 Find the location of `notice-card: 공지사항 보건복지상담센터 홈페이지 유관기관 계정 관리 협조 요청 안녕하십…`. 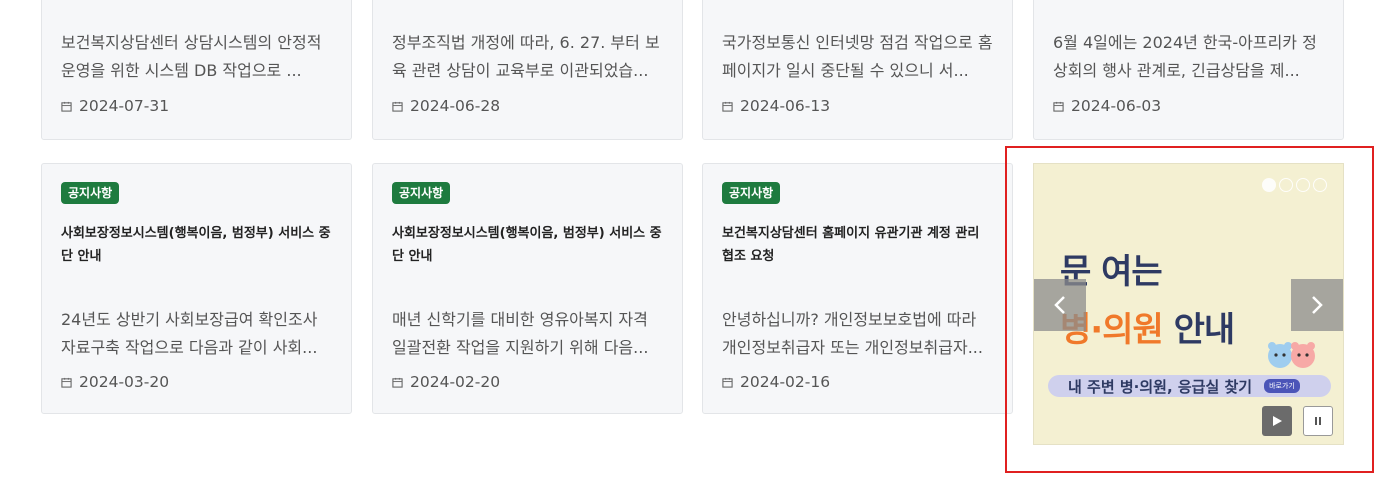

notice-card: 공지사항 보건복지상담센터 홈페이지 유관기관 계정 관리 협조 요청 안녕하십… is located at coordinates (857, 288).